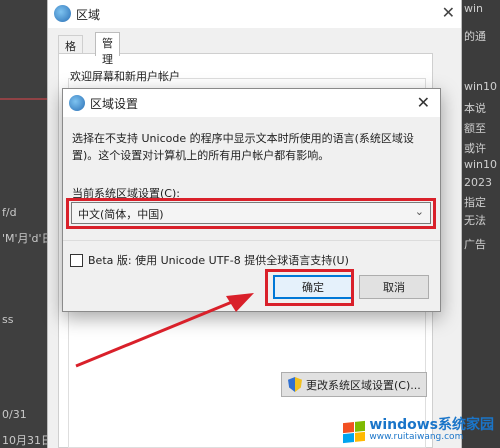  What do you see at coordinates (9, 212) in the screenshot?
I see `background-text: f/d` at bounding box center [9, 212].